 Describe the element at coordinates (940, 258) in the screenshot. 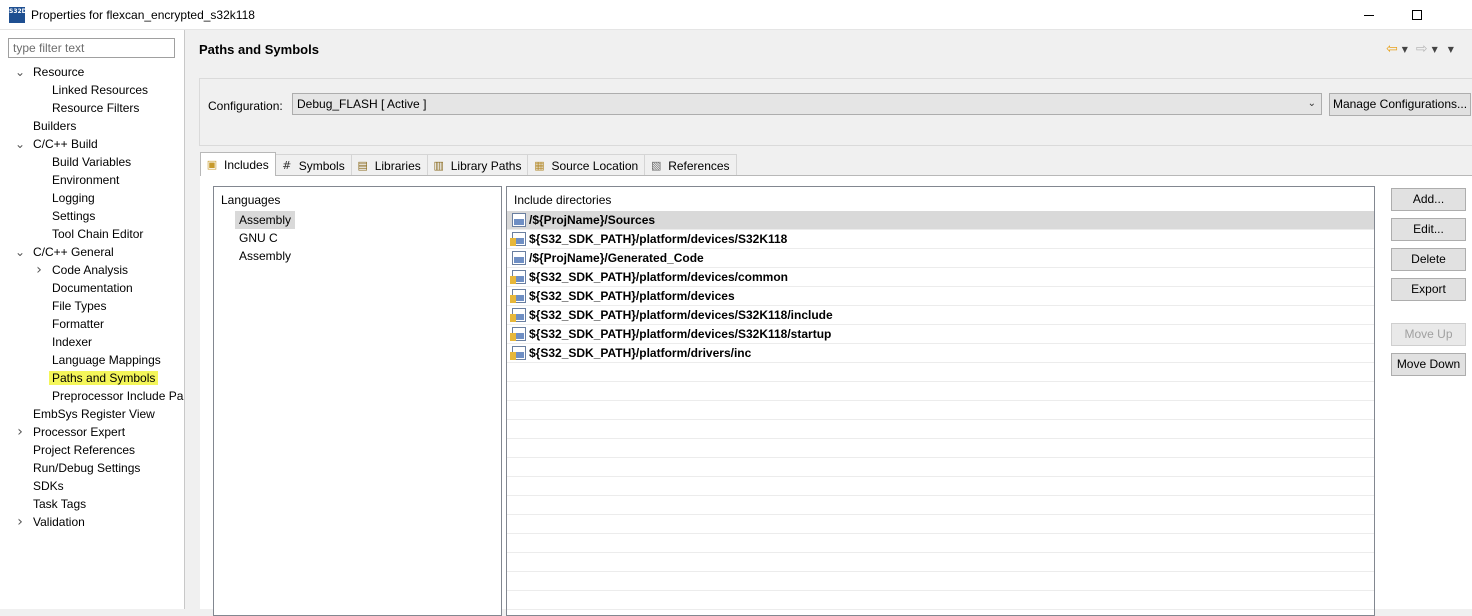

I see `include-row: /${ProjName}/Generated_Code` at that location.